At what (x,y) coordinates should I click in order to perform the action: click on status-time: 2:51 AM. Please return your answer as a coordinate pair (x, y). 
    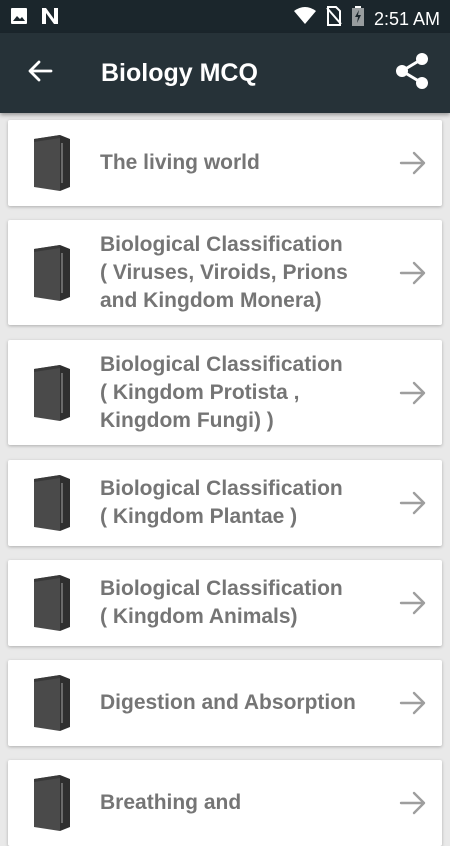
    Looking at the image, I should click on (406, 18).